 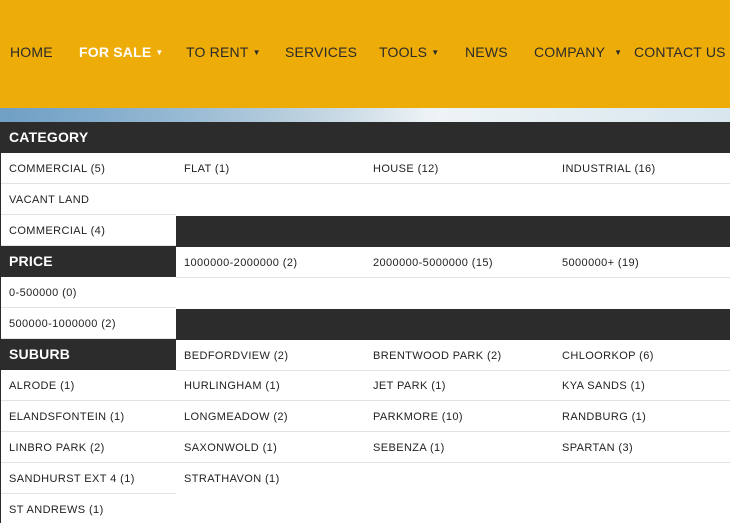 I want to click on suburb-parkmore: PARKMORE (10), so click(x=418, y=417).